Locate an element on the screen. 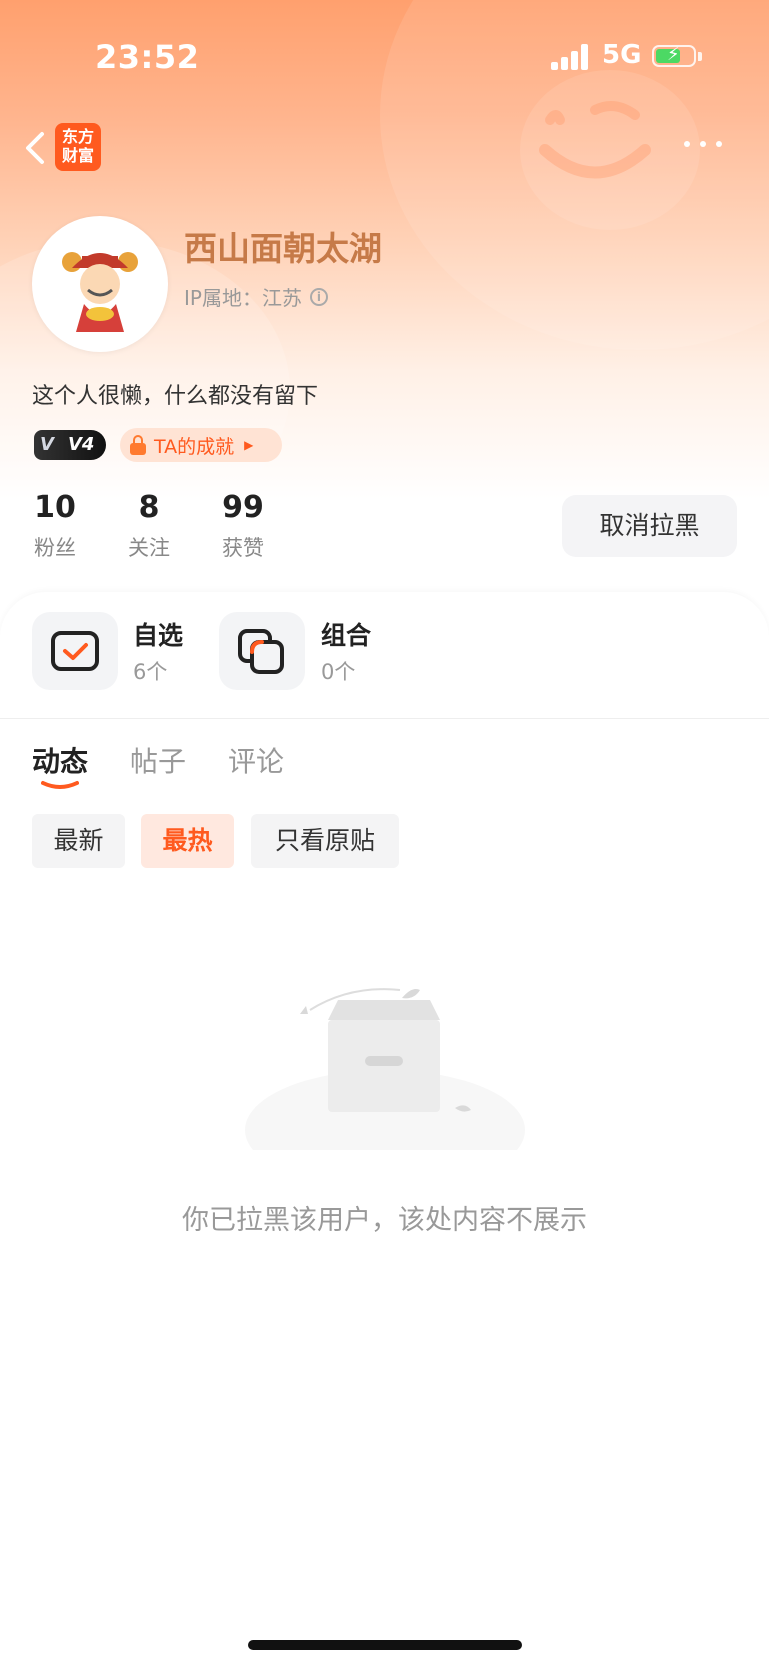  battery-charging-icon: ⚡ is located at coordinates (674, 55).